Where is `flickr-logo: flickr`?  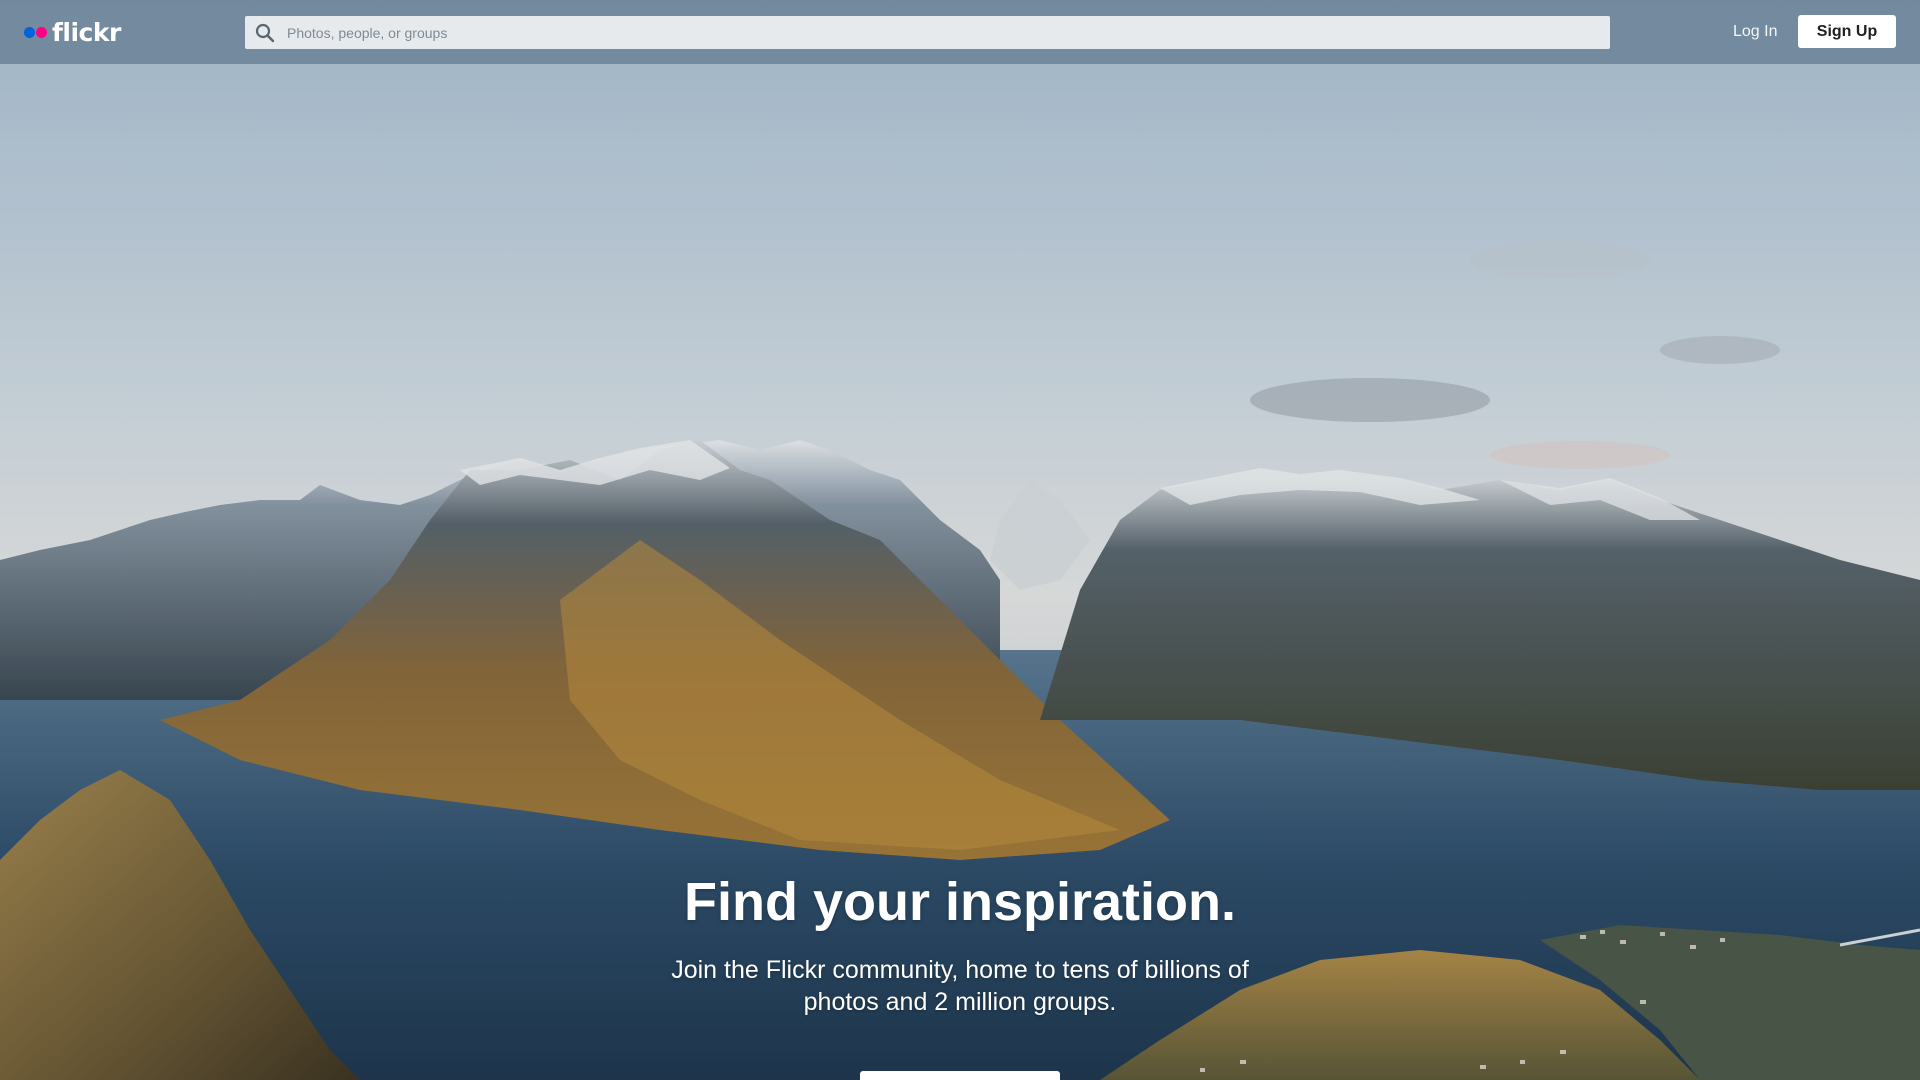
flickr-logo: flickr is located at coordinates (72, 32).